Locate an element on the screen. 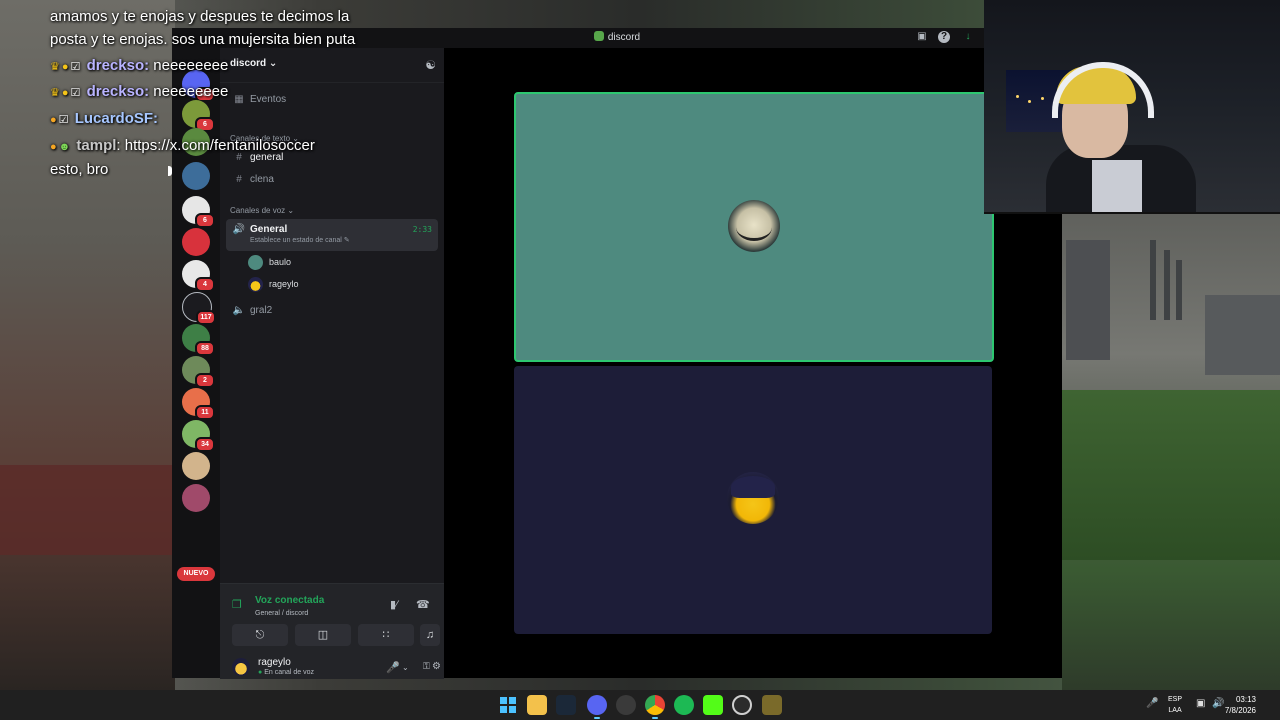 Image resolution: width=1280 pixels, height=720 pixels. new-badge: NUEVO is located at coordinates (196, 574).